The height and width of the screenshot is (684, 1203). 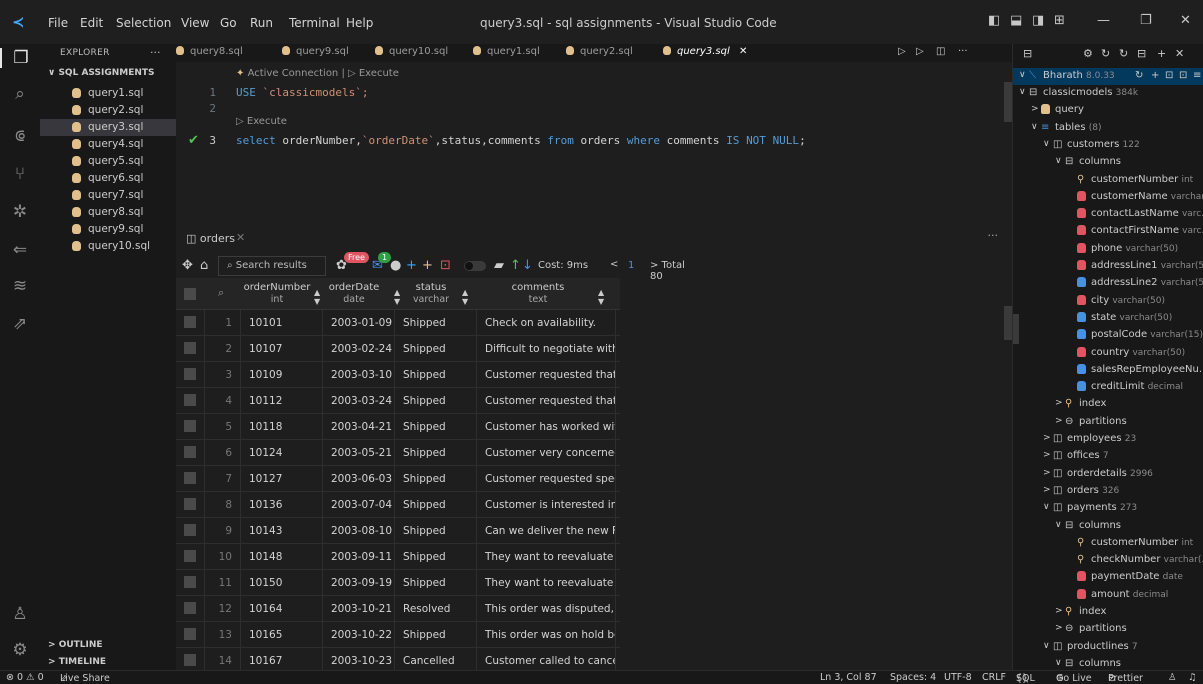 I want to click on results-scrollbar, so click(x=1008, y=323).